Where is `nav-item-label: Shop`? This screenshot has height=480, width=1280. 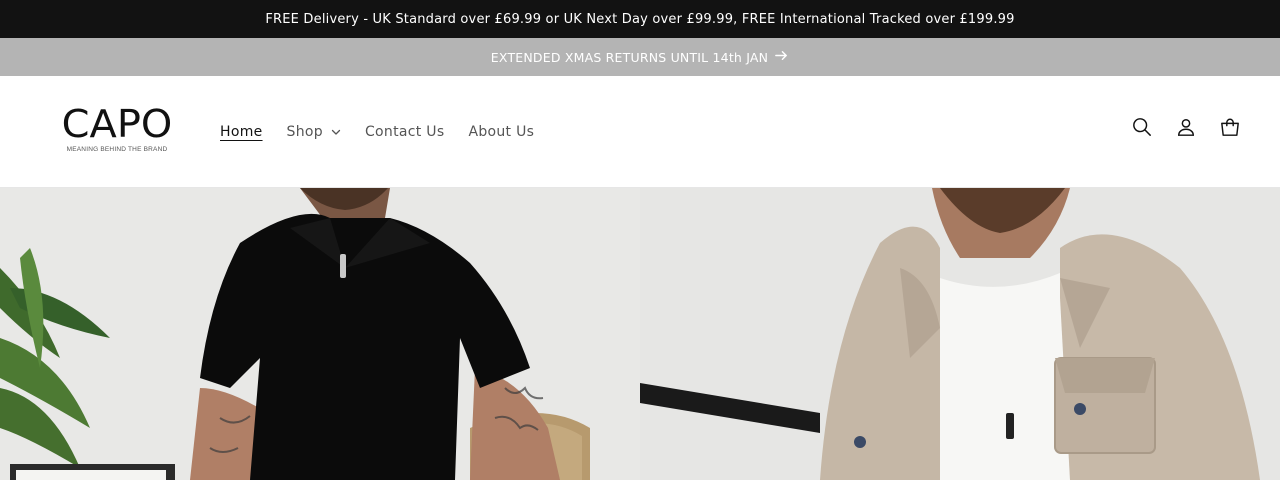
nav-item-label: Shop is located at coordinates (304, 132).